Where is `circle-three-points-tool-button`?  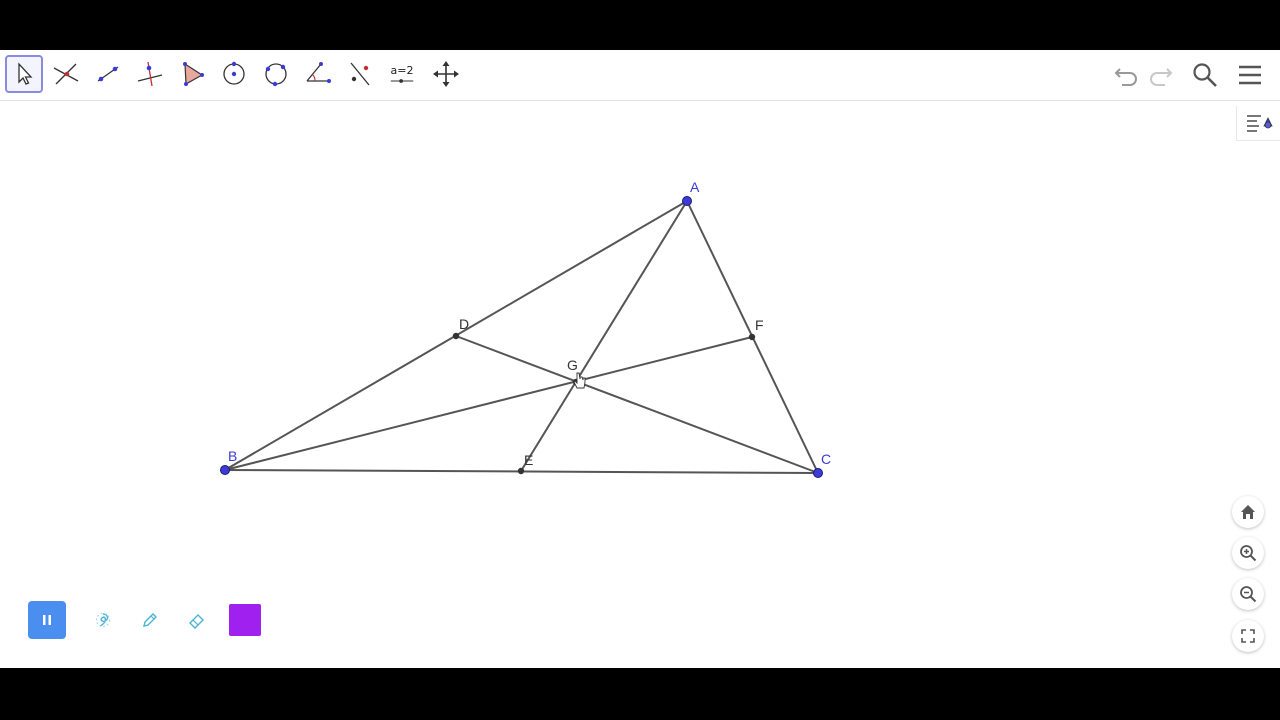
circle-three-points-tool-button is located at coordinates (276, 74).